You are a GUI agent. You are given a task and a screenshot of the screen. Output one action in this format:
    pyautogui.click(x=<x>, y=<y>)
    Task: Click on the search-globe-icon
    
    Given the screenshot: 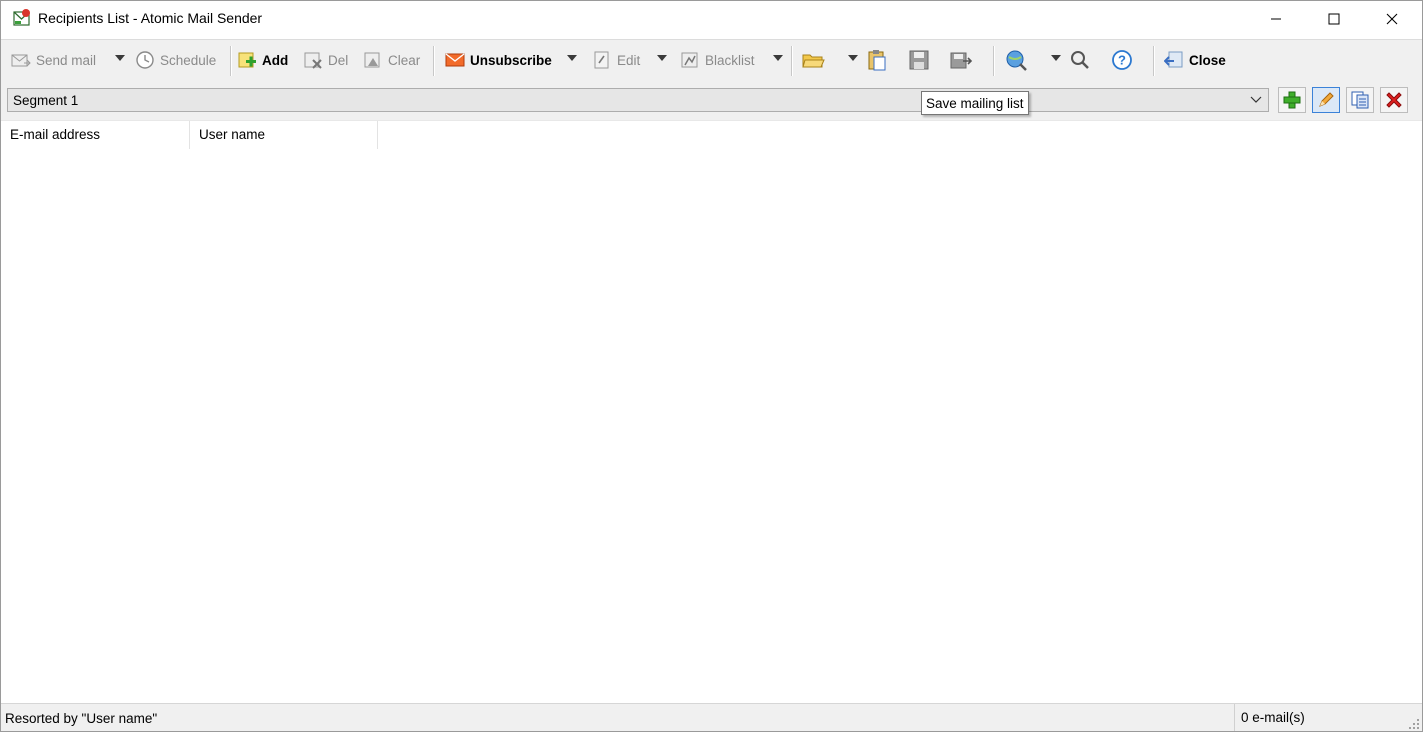 What is the action you would take?
    pyautogui.click(x=1016, y=60)
    